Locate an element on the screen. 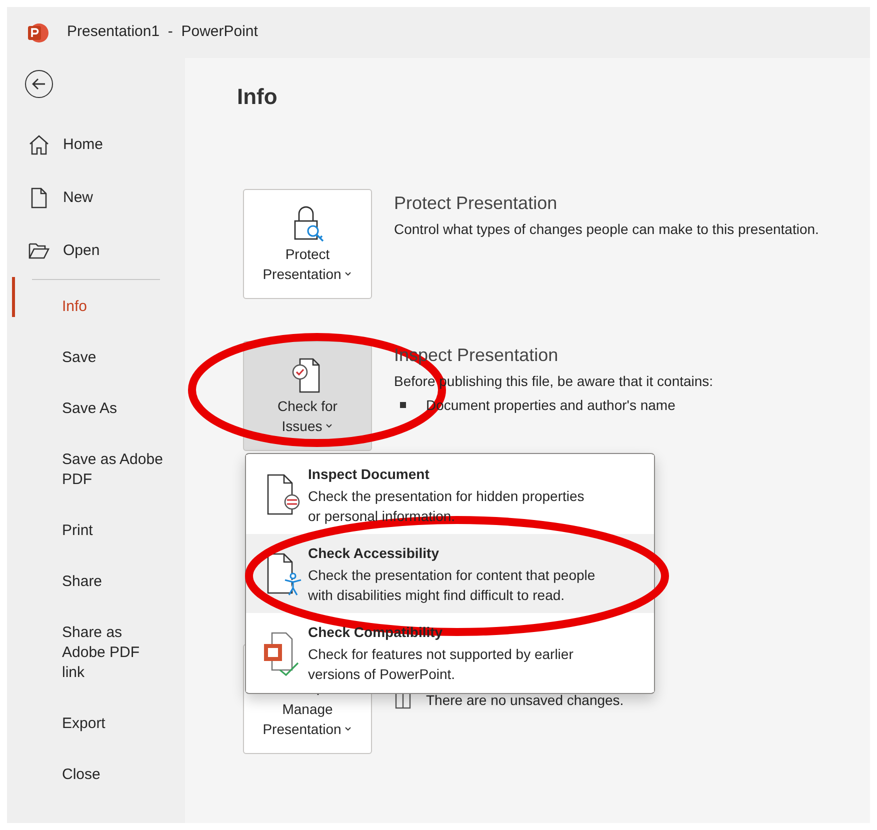 The height and width of the screenshot is (830, 877). sidebar-item: Share as Adobe PDF link is located at coordinates (101, 653).